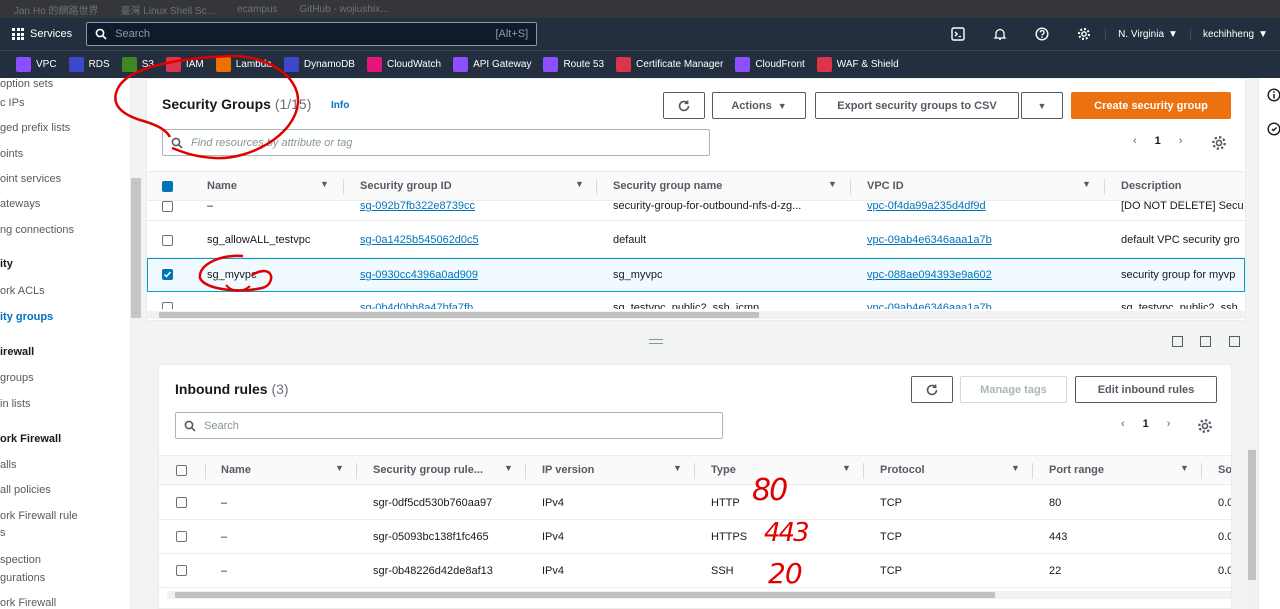 The image size is (1280, 609). What do you see at coordinates (492, 64) in the screenshot?
I see `favorite-api-gateway: API Gateway` at bounding box center [492, 64].